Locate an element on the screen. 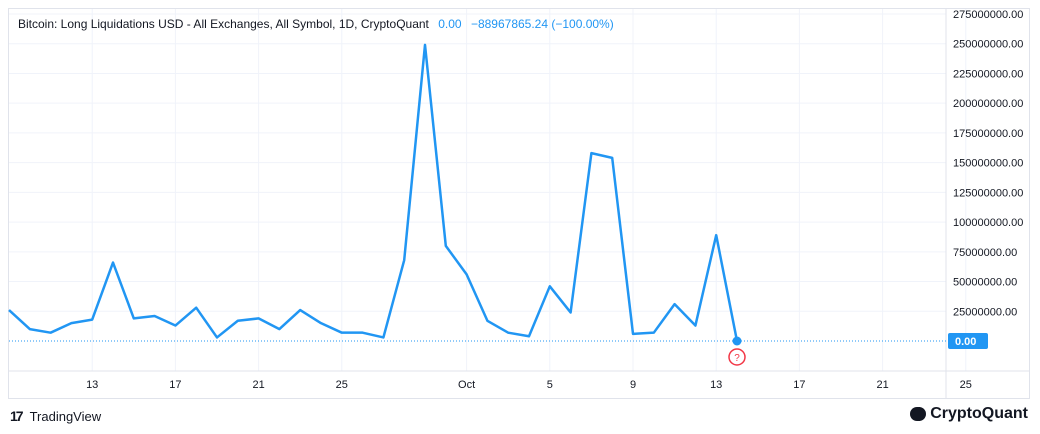 Image resolution: width=1040 pixels, height=434 pixels. y-tick-label: 275000000.00 is located at coordinates (988, 15).